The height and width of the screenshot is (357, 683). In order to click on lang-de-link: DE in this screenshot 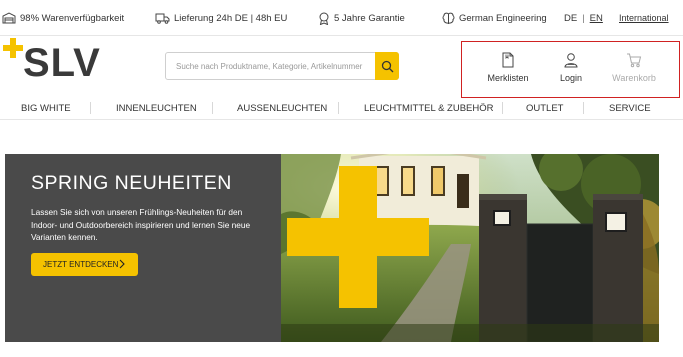, I will do `click(570, 18)`.